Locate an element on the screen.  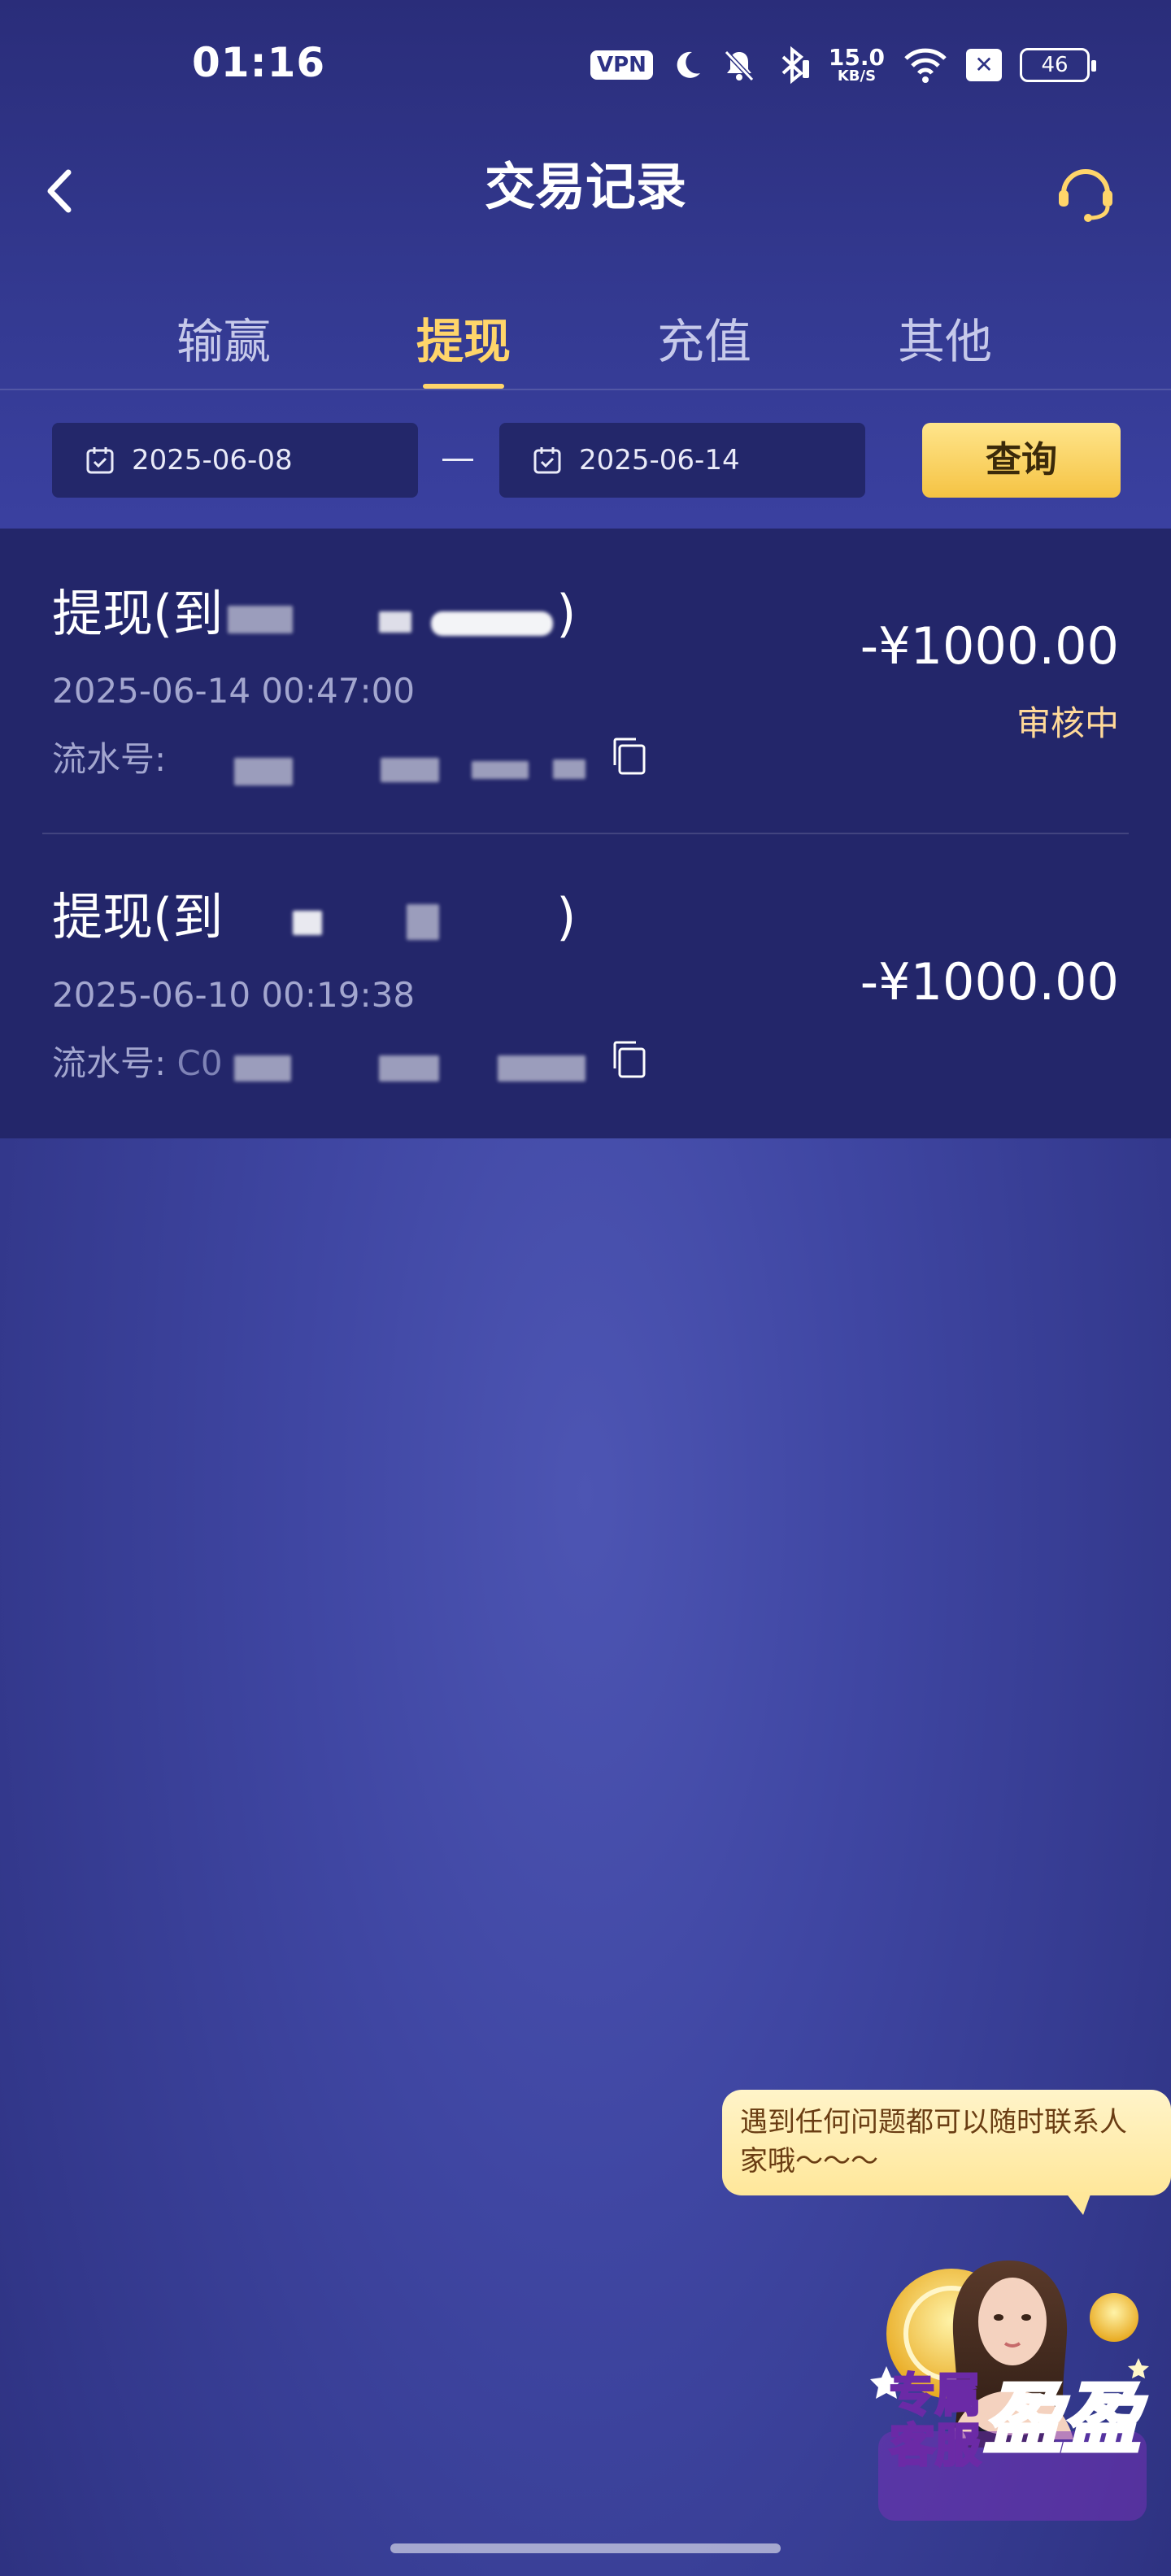
service-badge-line1: 专属 is located at coordinates (936, 2395).